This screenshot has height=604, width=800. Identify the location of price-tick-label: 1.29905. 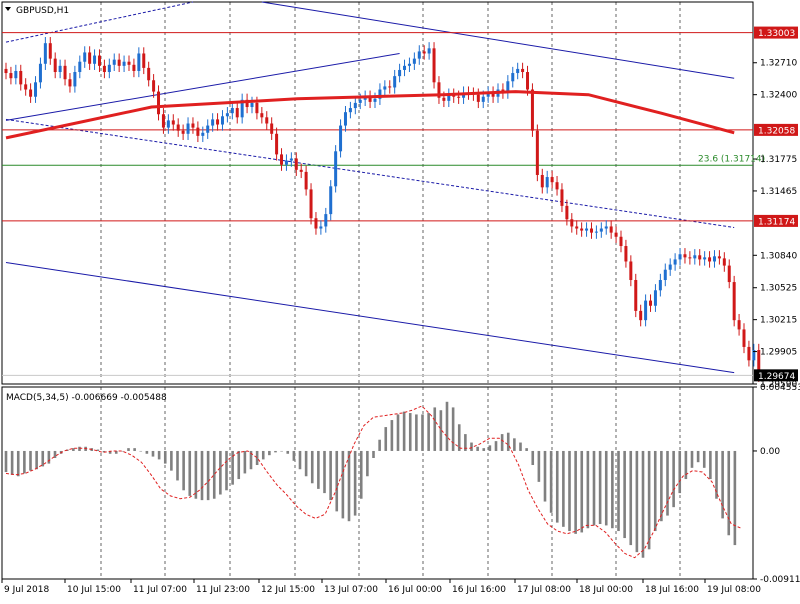
(778, 353).